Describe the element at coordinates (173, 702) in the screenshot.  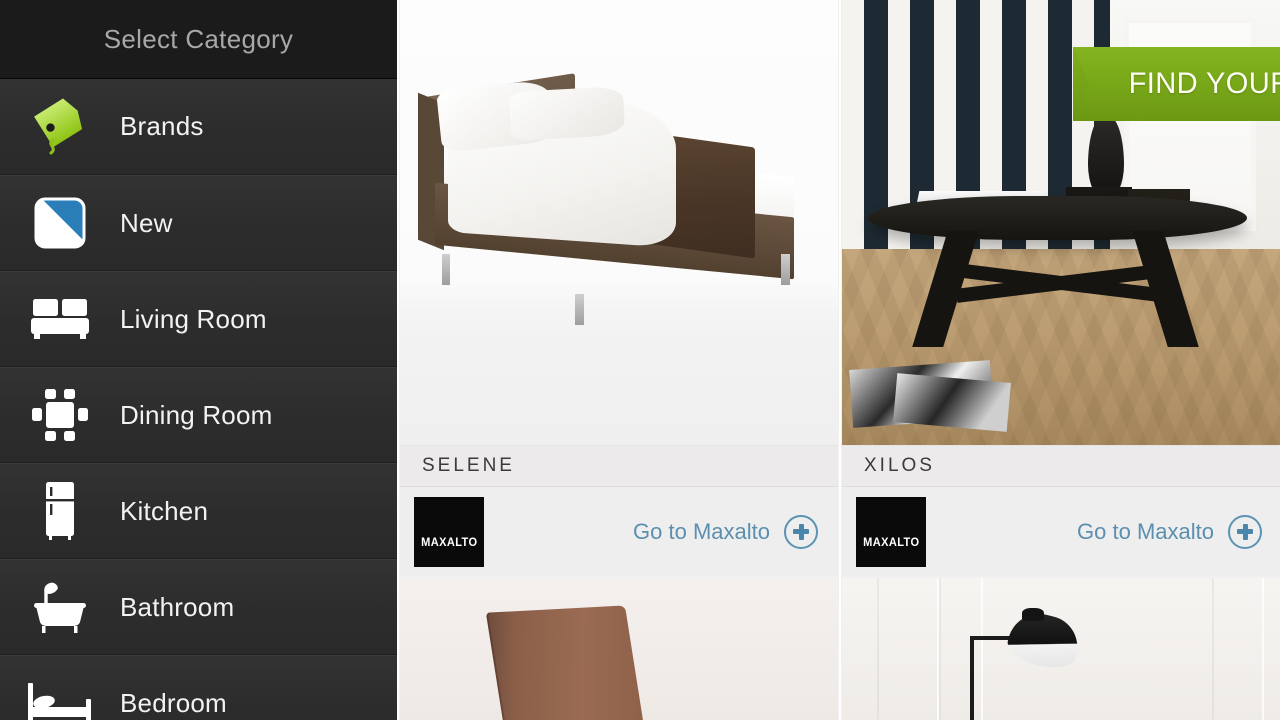
I see `sidebar-item-label: Bedroom` at that location.